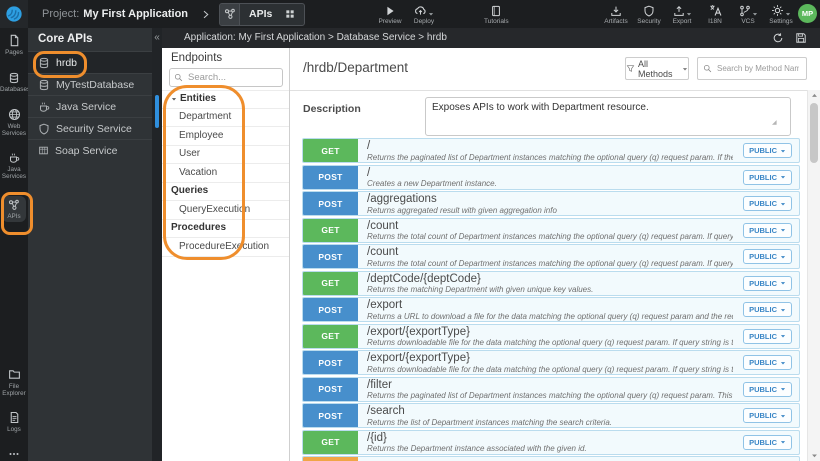 This screenshot has width=820, height=461. I want to click on endpoints-search, so click(226, 77).